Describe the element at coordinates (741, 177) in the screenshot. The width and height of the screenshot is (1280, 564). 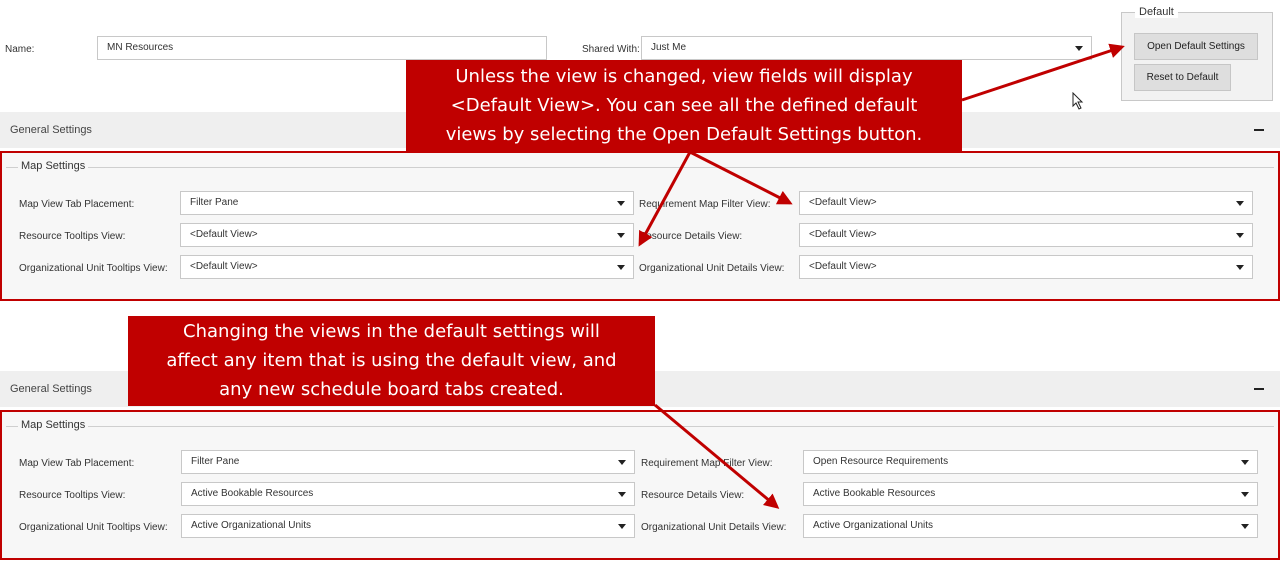
I see `arrow-to-requirement-filter` at that location.